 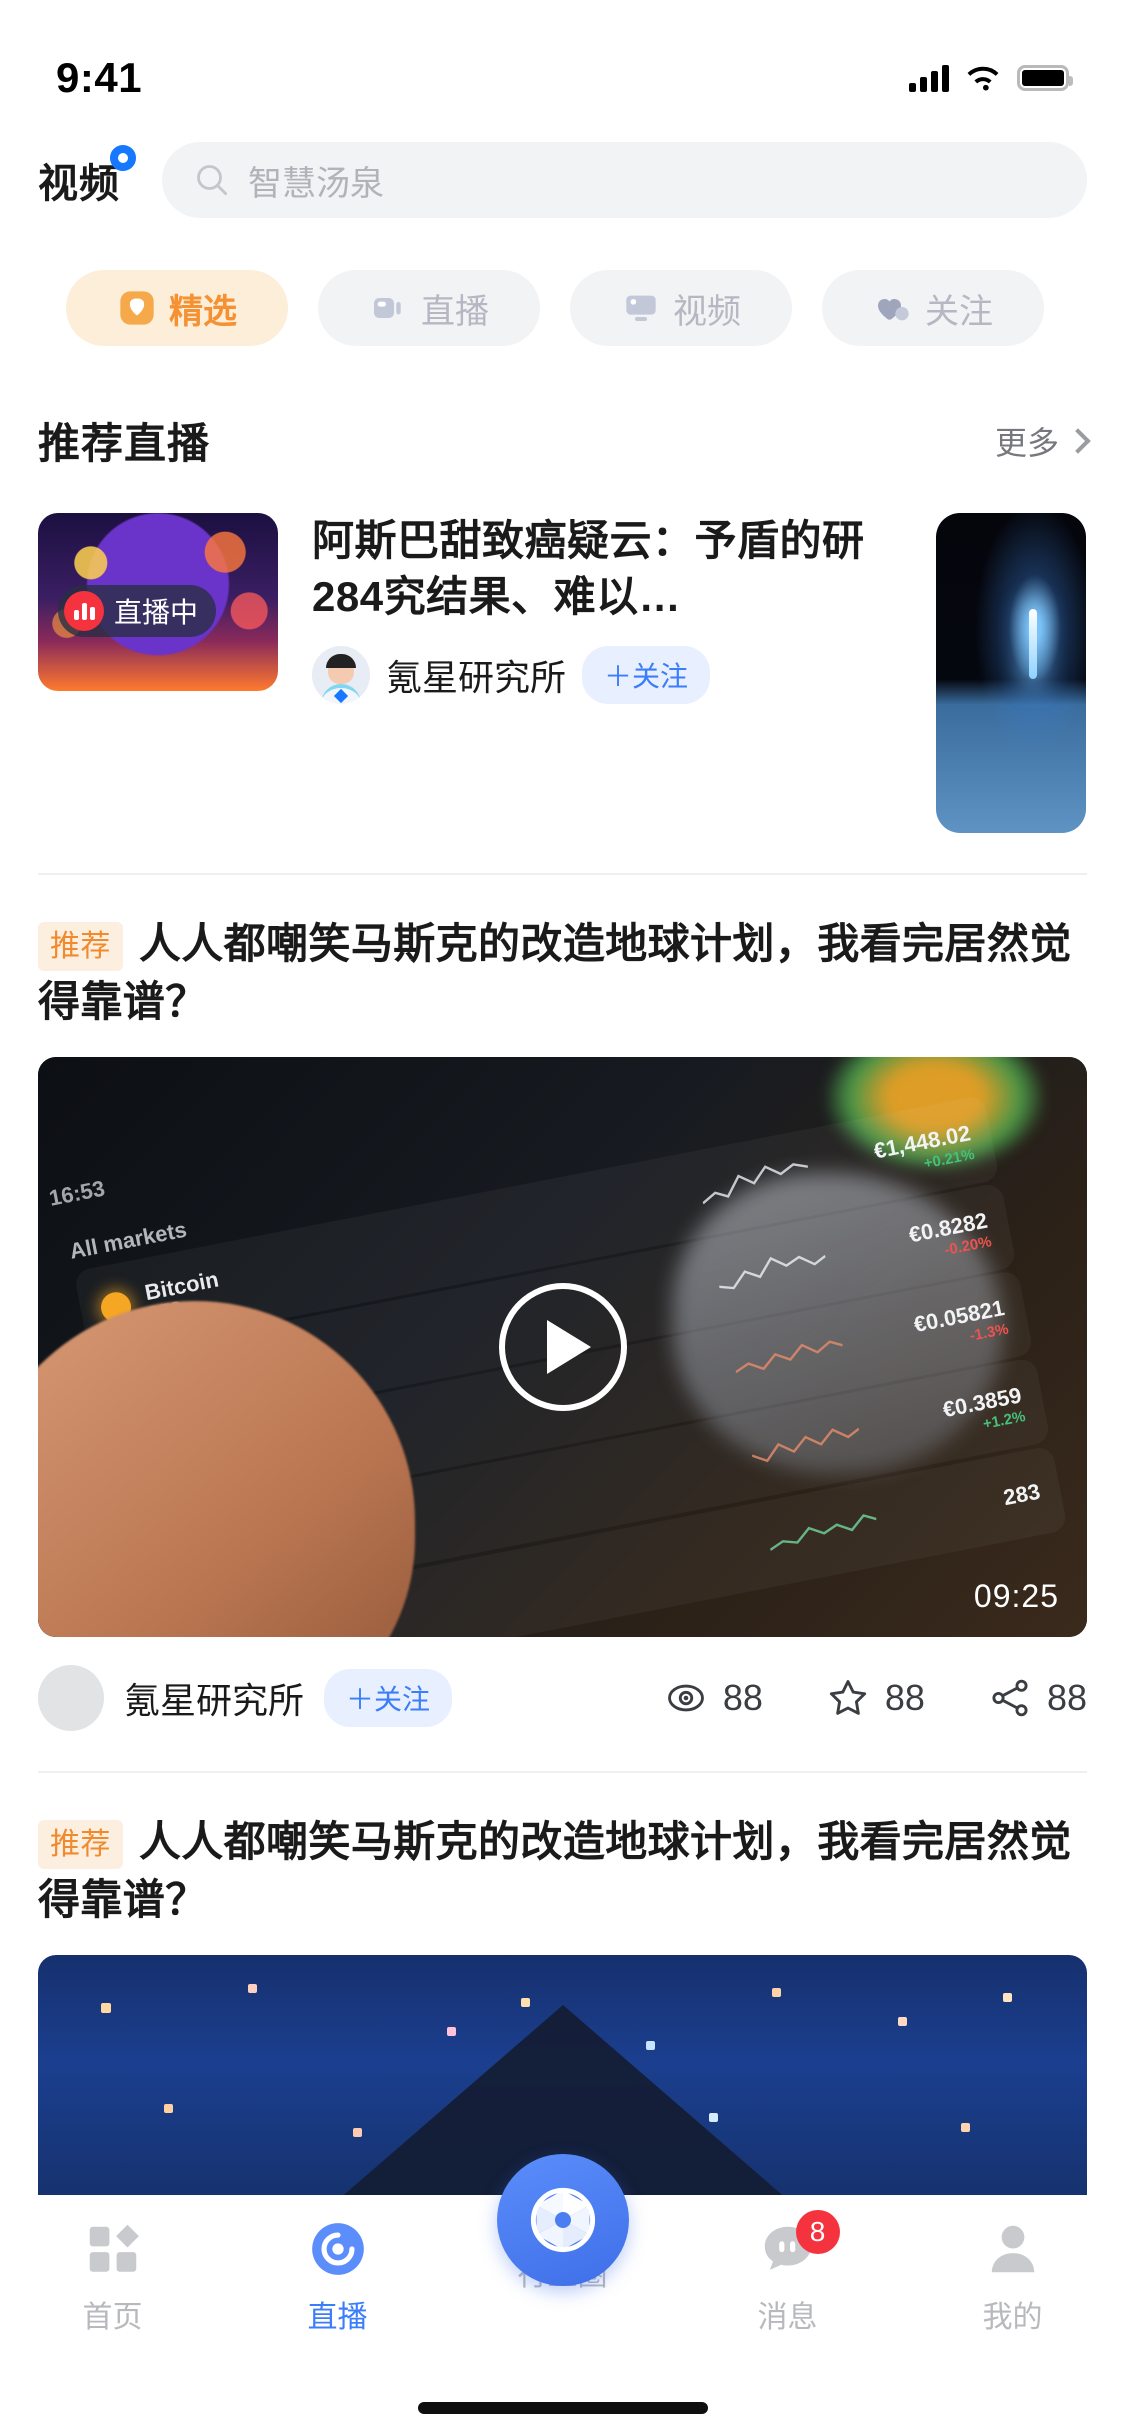 I want to click on live-card-next-preview, so click(x=1011, y=673).